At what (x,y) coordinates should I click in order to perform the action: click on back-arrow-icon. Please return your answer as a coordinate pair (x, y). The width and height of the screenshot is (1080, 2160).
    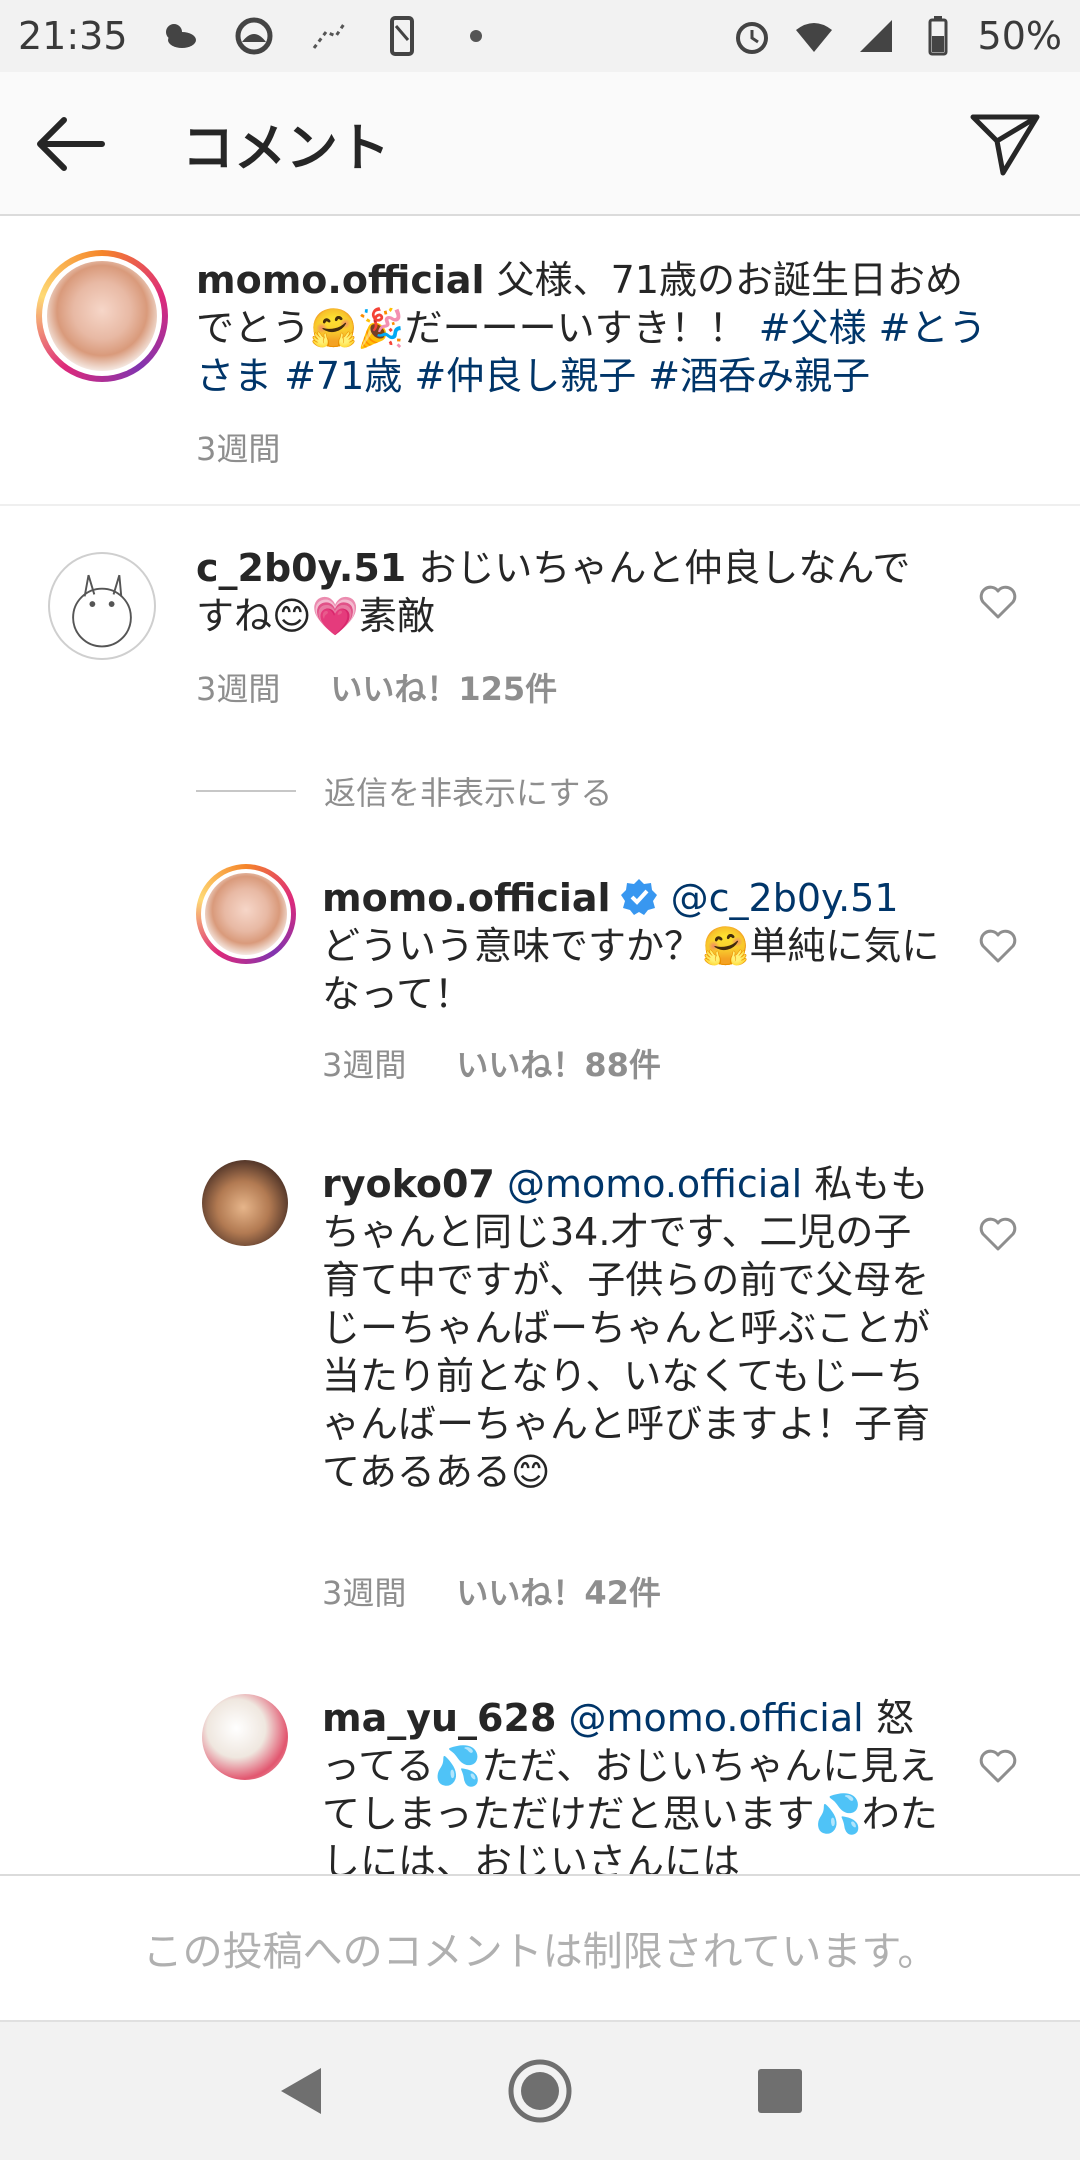
    Looking at the image, I should click on (71, 144).